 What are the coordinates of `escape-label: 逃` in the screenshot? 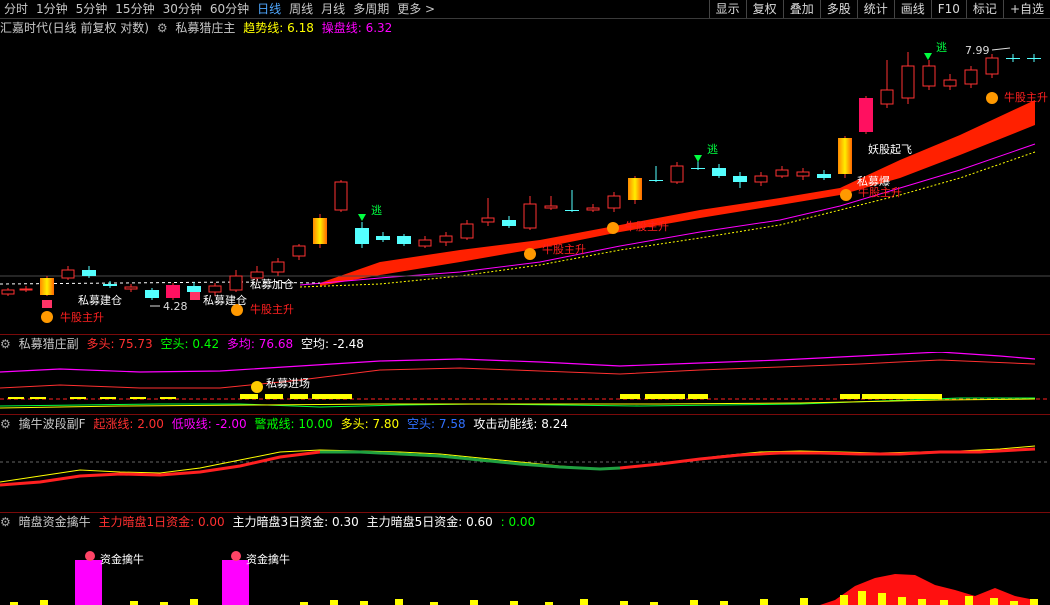 It's located at (376, 210).